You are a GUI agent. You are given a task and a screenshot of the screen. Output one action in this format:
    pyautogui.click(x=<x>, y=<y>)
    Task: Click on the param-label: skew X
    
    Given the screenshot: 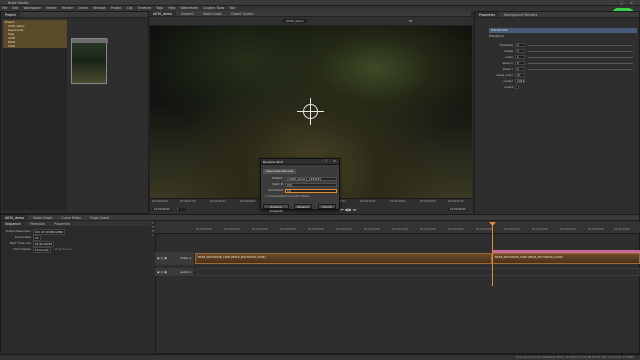 What is the action you would take?
    pyautogui.click(x=507, y=63)
    